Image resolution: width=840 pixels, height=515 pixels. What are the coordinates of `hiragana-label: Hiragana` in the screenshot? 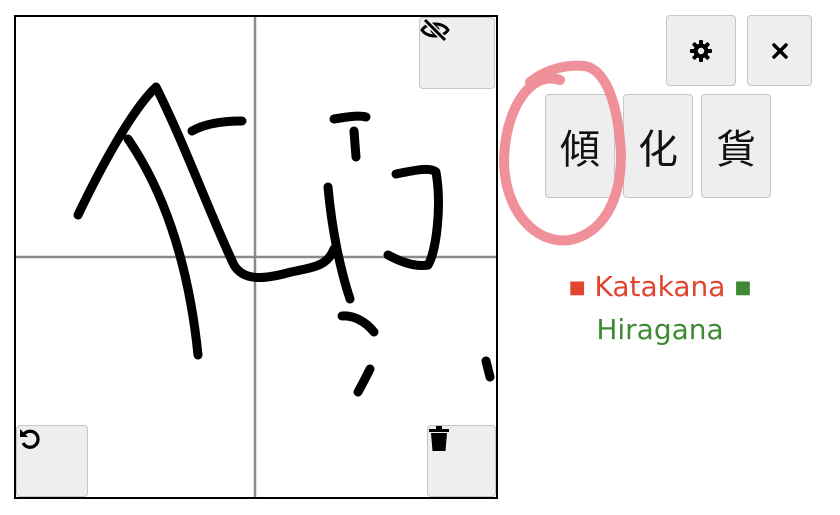 It's located at (660, 329).